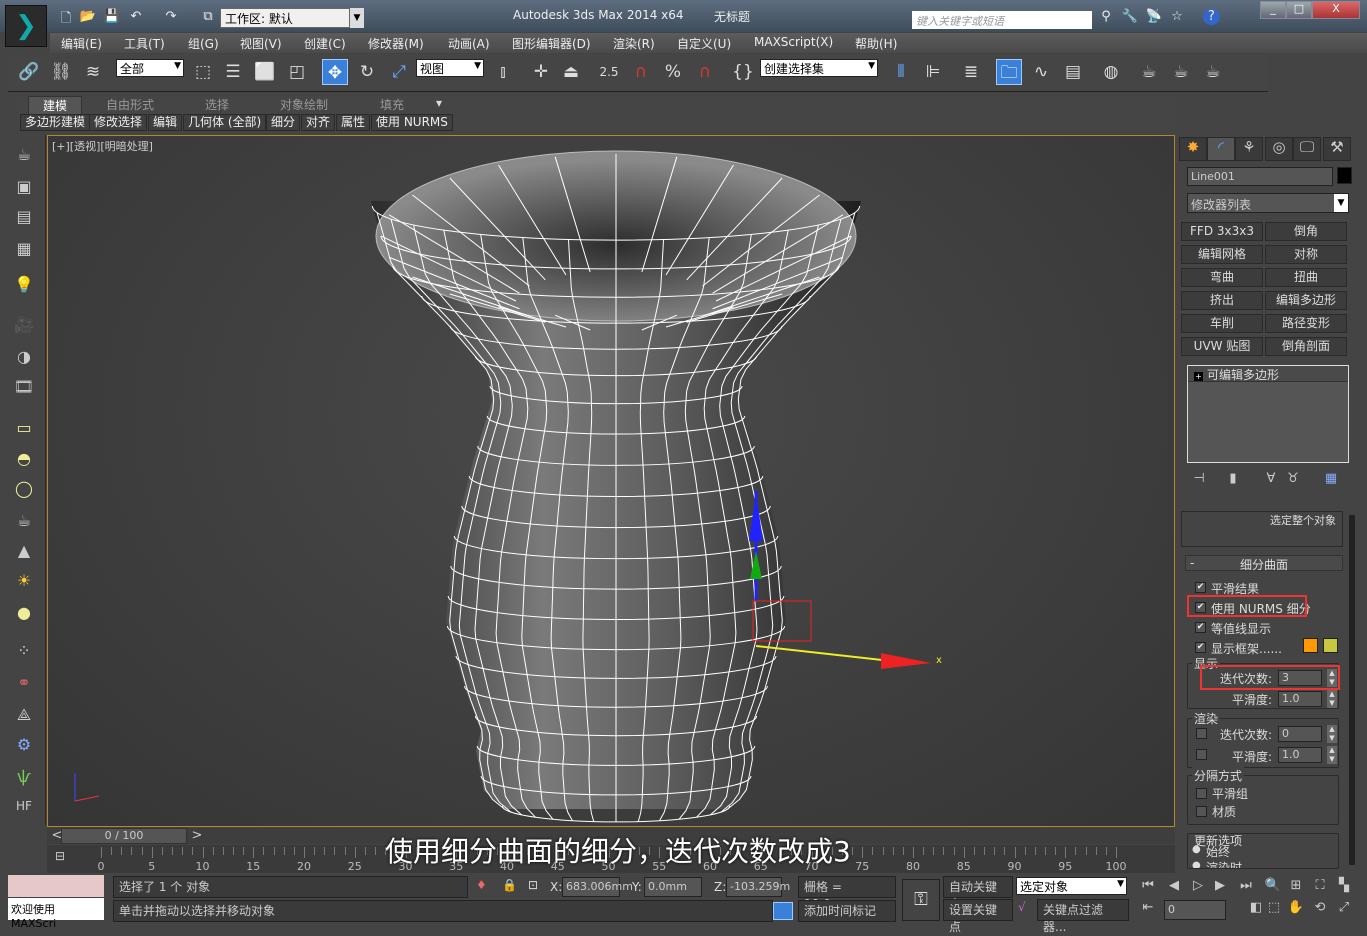 This screenshot has height=936, width=1367. I want to click on ribbon-align: 对齐, so click(318, 122).